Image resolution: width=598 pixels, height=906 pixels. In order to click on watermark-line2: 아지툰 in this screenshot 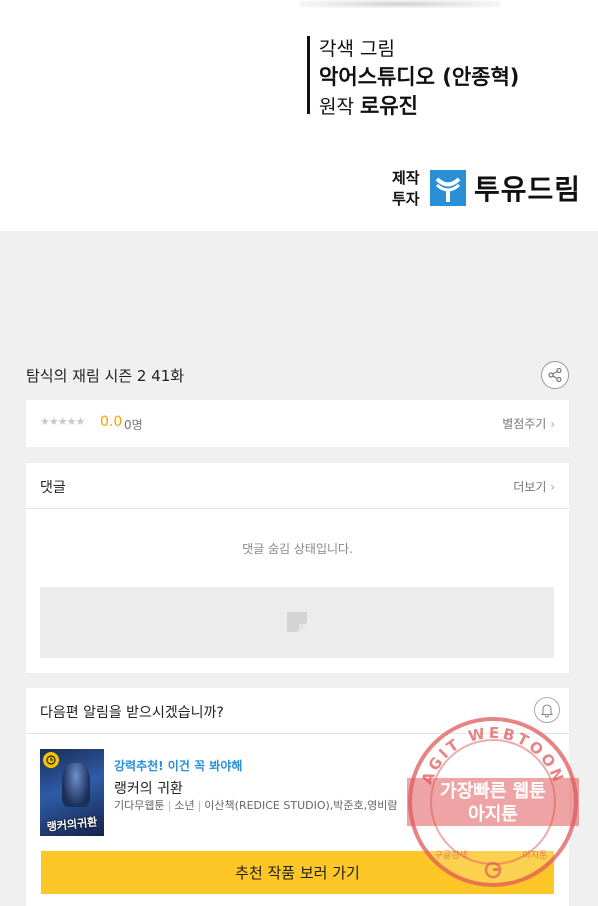, I will do `click(493, 814)`.